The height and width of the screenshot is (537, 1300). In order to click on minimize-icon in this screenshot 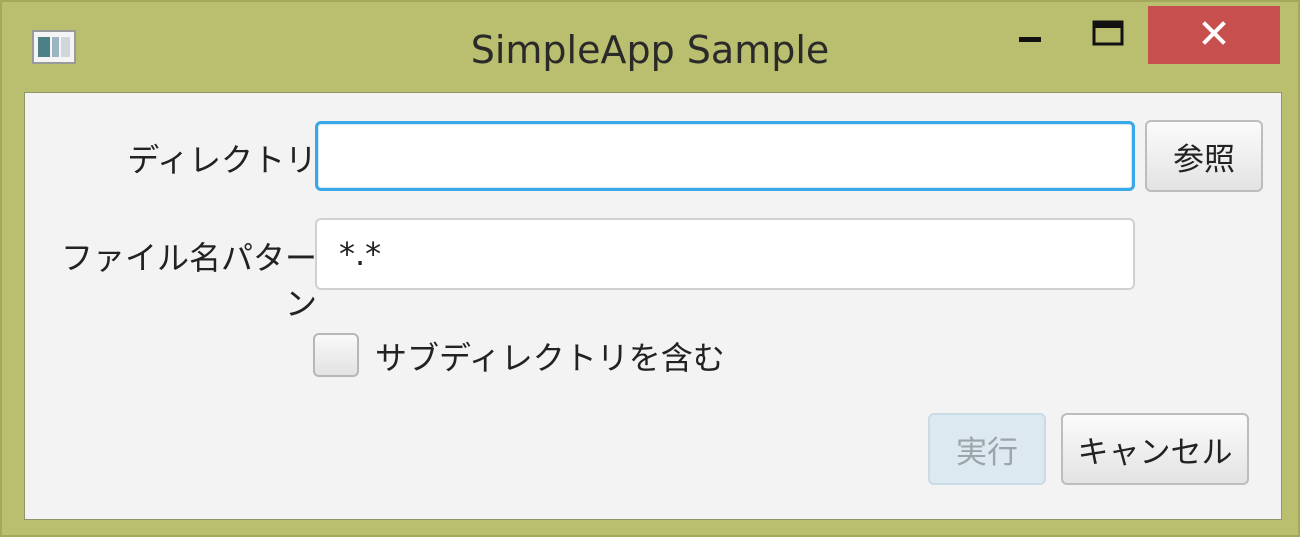, I will do `click(1030, 35)`.